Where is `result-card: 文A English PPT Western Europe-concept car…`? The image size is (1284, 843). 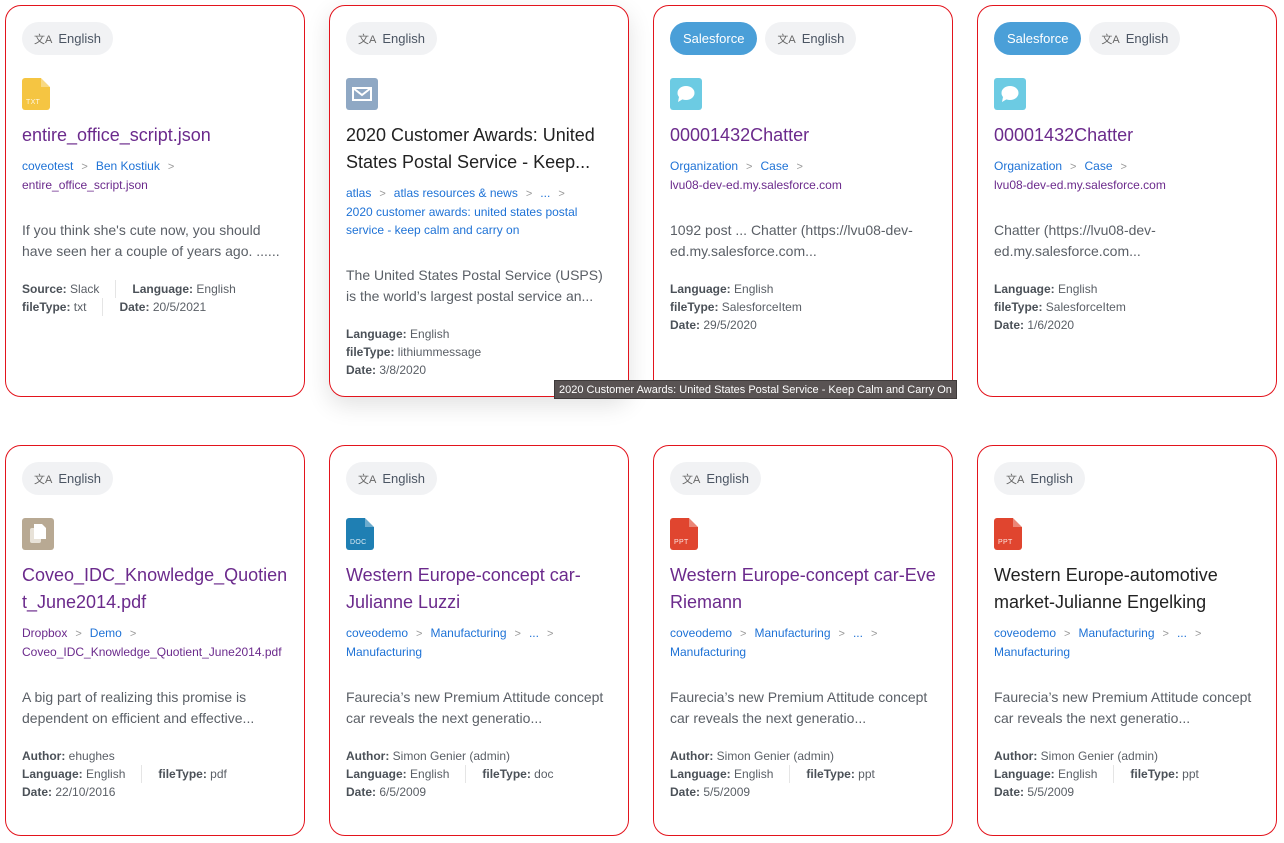
result-card: 文A English PPT Western Europe-concept car… is located at coordinates (803, 640).